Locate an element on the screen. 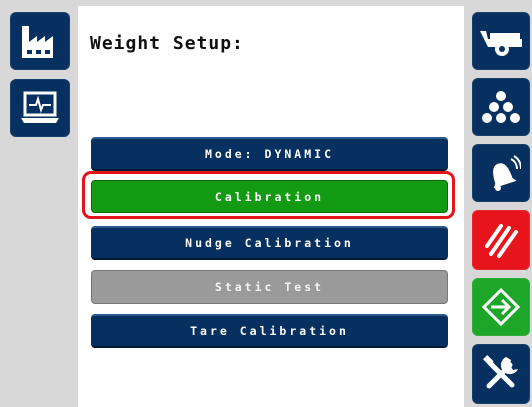  tools-nav-button is located at coordinates (501, 374).